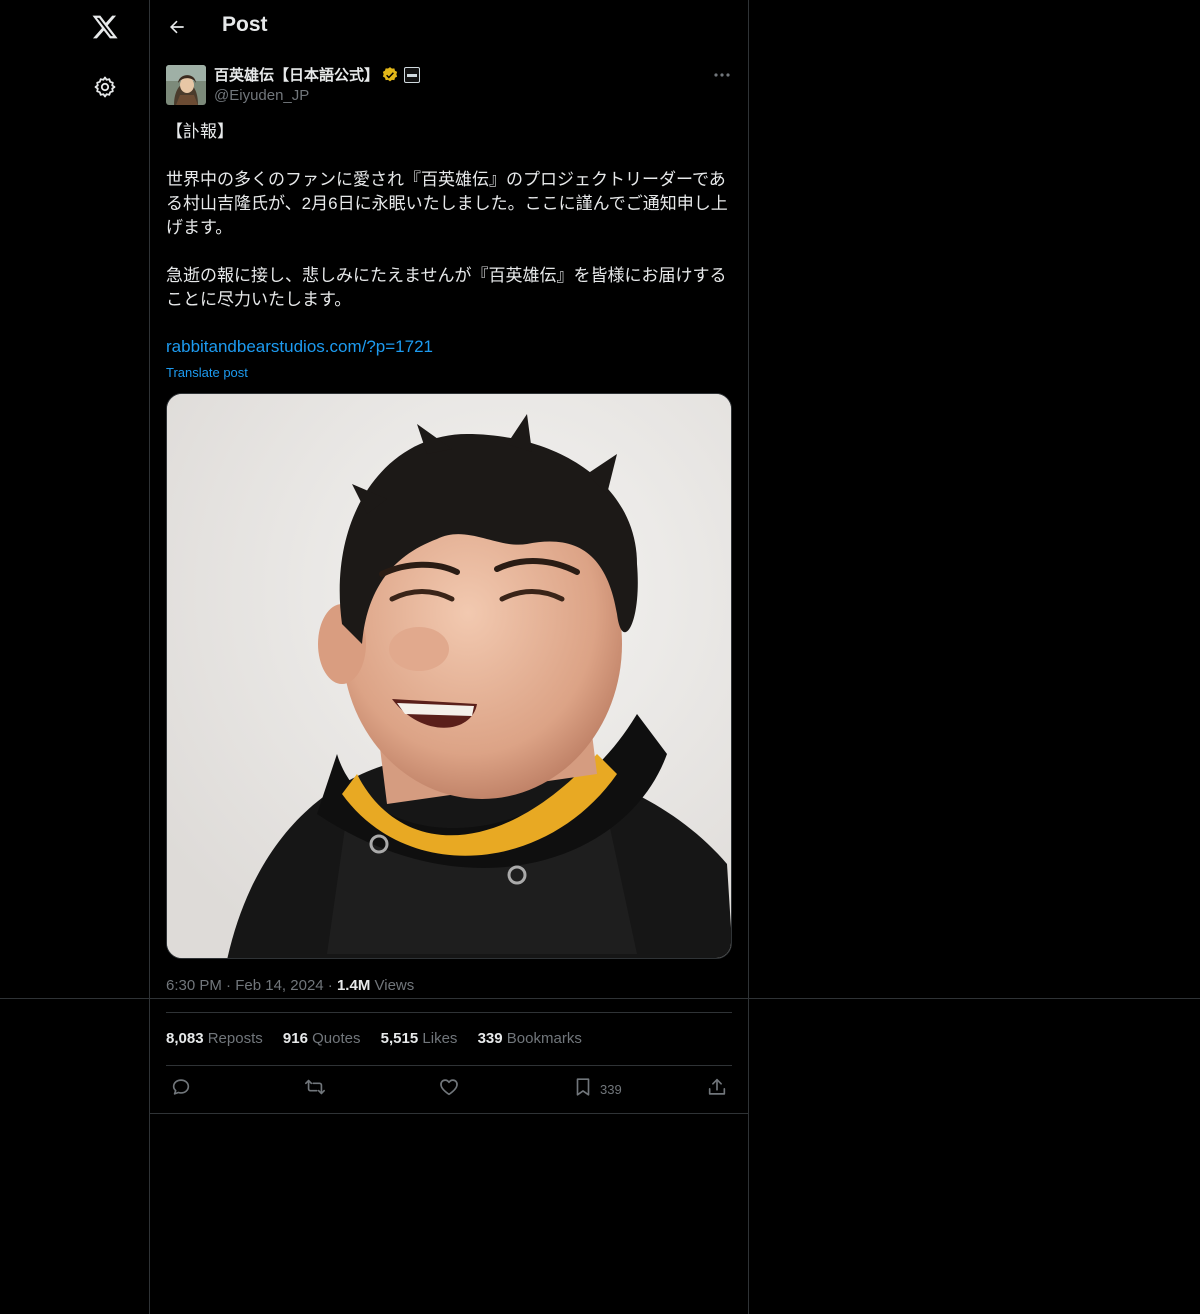 Image resolution: width=1200 pixels, height=1314 pixels. I want to click on post-header: Post, so click(449, 27).